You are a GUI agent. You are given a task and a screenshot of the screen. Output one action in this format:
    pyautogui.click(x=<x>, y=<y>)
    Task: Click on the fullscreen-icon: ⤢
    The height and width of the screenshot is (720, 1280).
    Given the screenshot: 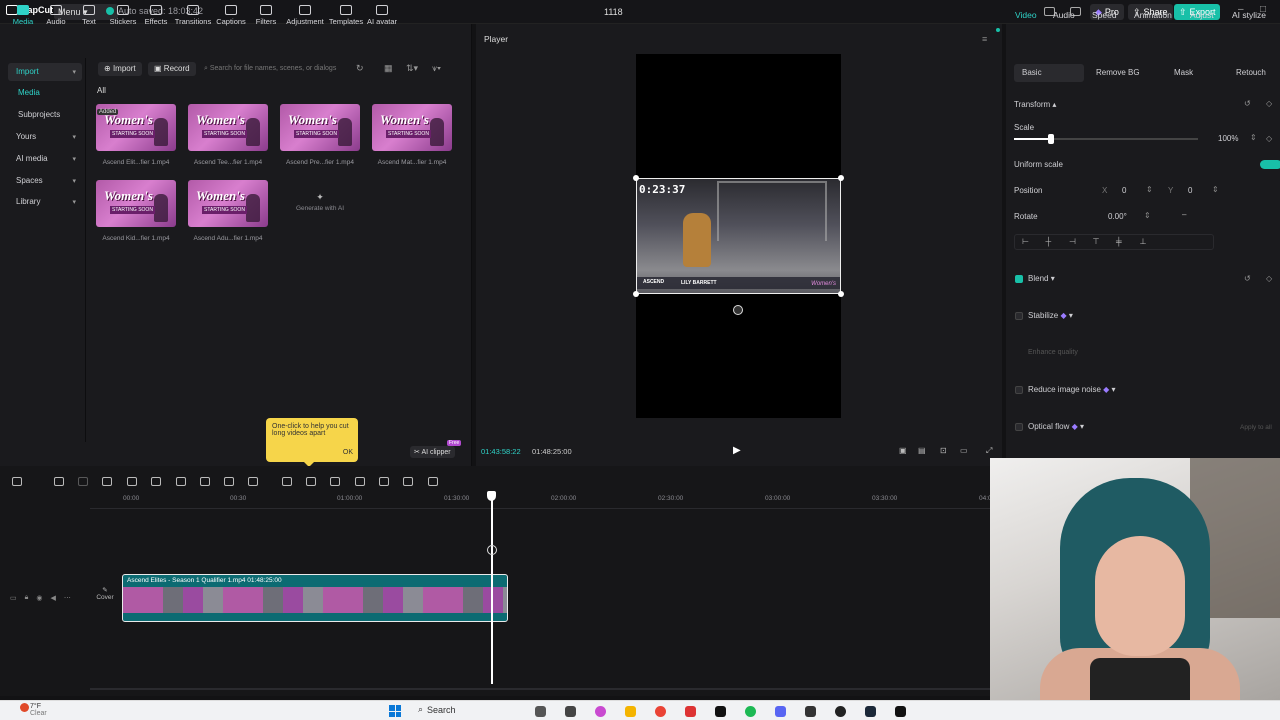 What is the action you would take?
    pyautogui.click(x=989, y=451)
    